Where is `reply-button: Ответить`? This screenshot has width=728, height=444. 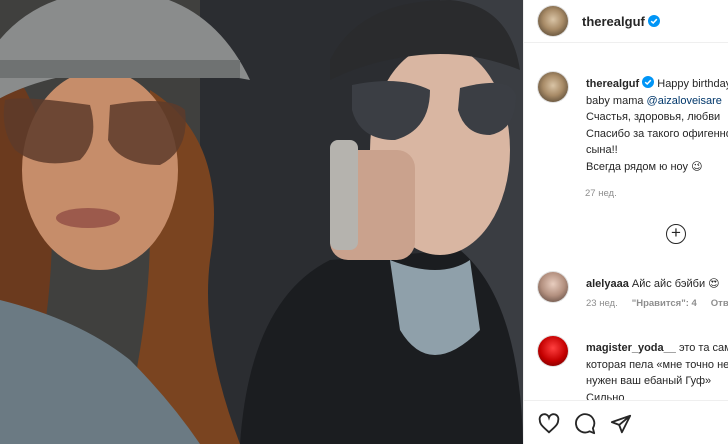
reply-button: Ответить is located at coordinates (719, 303).